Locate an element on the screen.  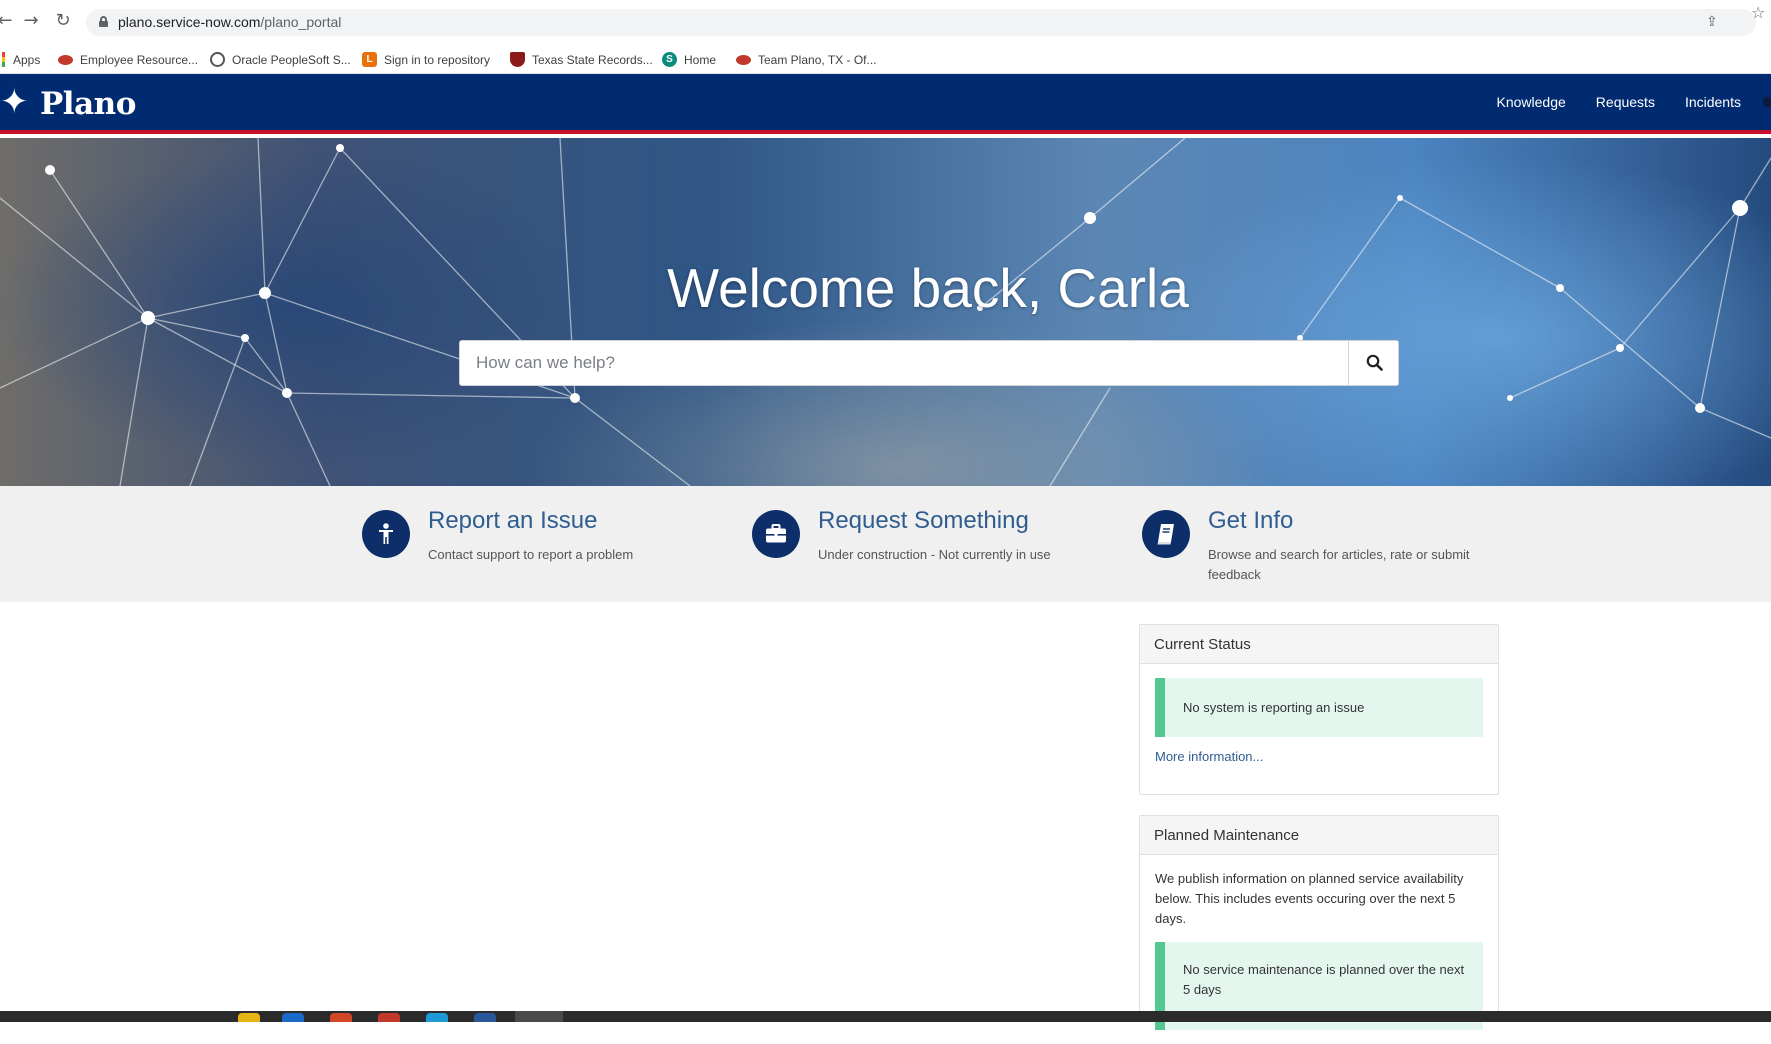
nav-incidents: Incidents is located at coordinates (1713, 102).